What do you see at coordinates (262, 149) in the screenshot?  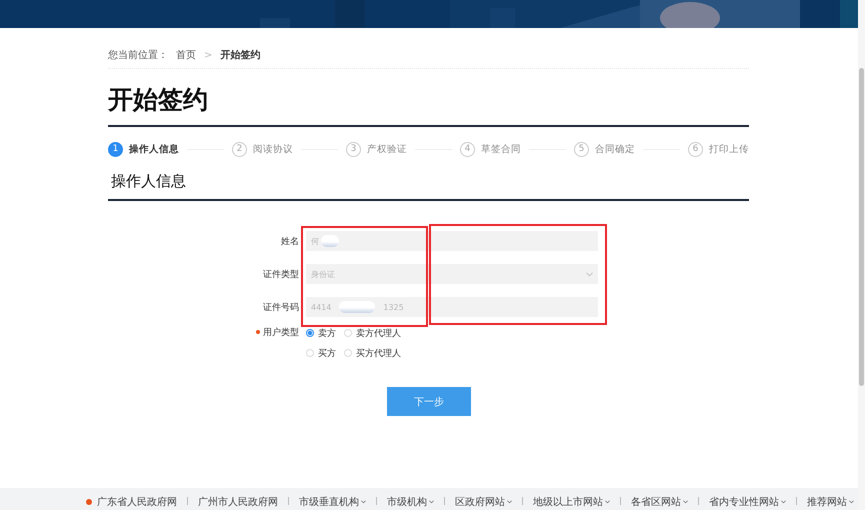 I see `step-tab: 2 阅读协议` at bounding box center [262, 149].